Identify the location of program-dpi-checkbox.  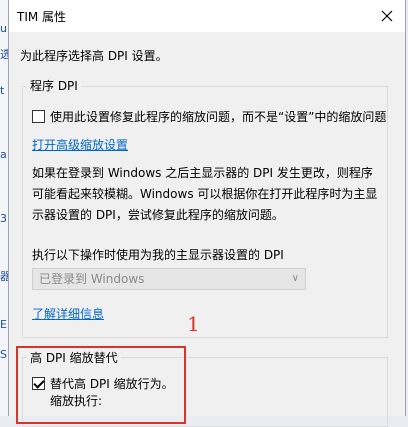
(38, 116).